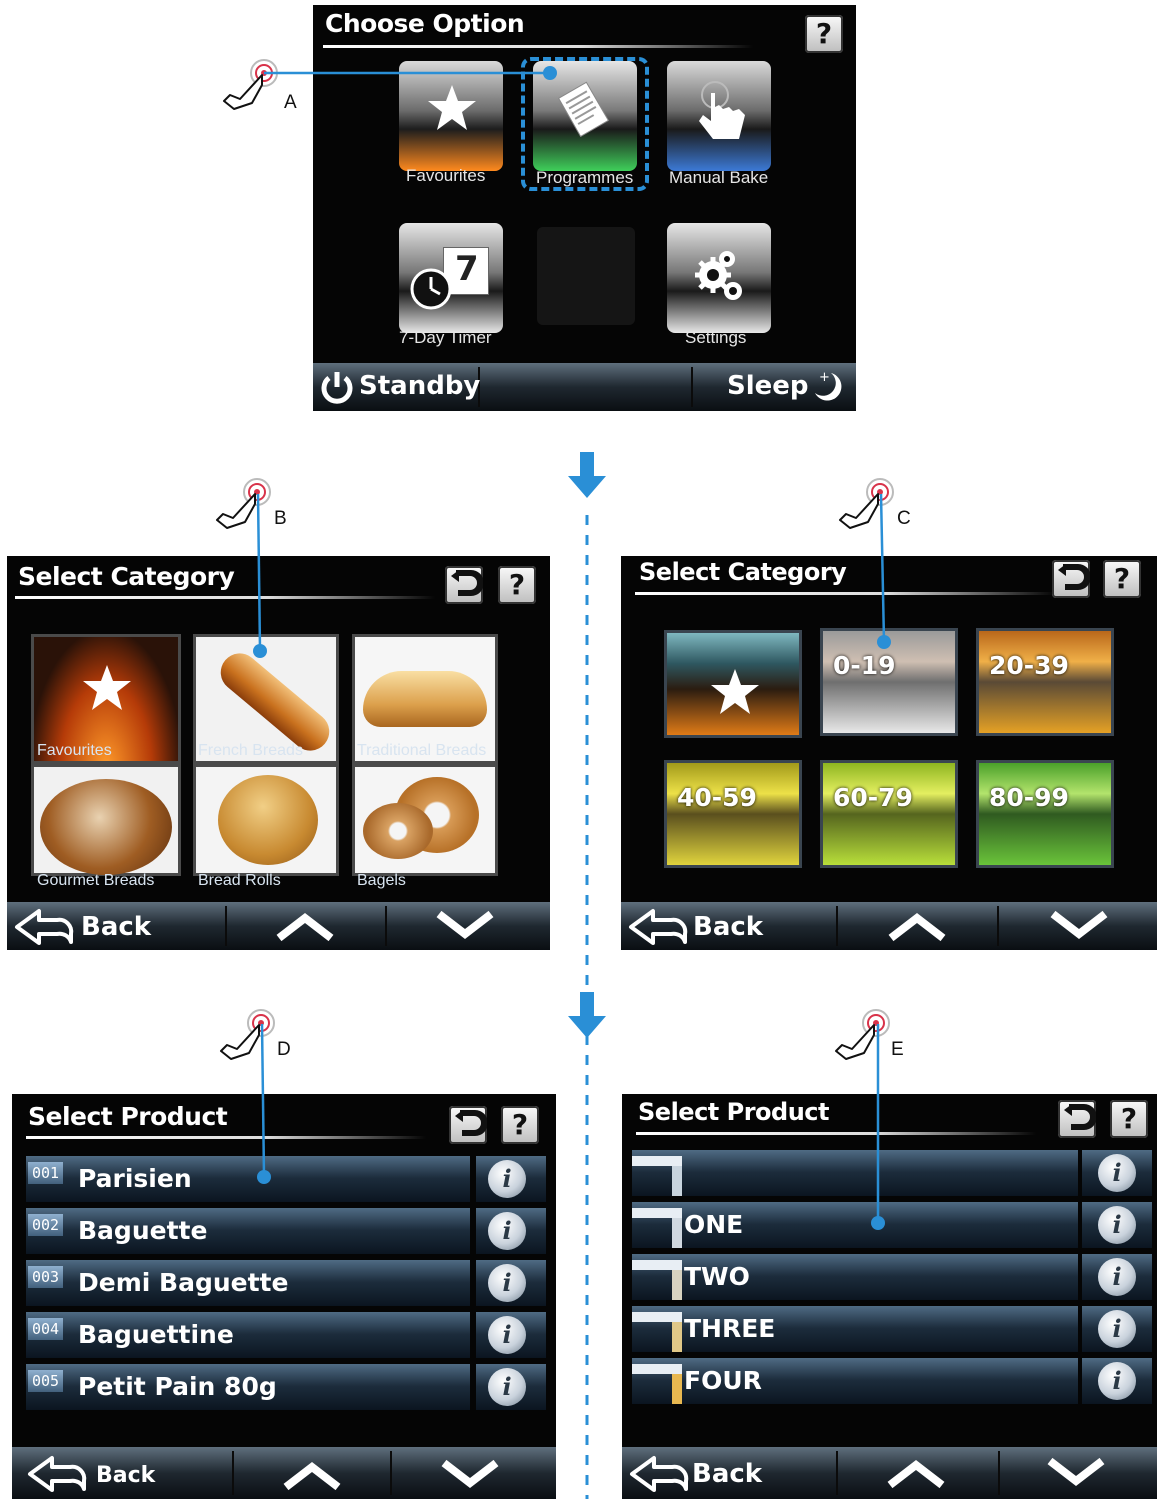 This screenshot has width=1157, height=1499. Describe the element at coordinates (587, 1015) in the screenshot. I see `down-arrow-icon` at that location.